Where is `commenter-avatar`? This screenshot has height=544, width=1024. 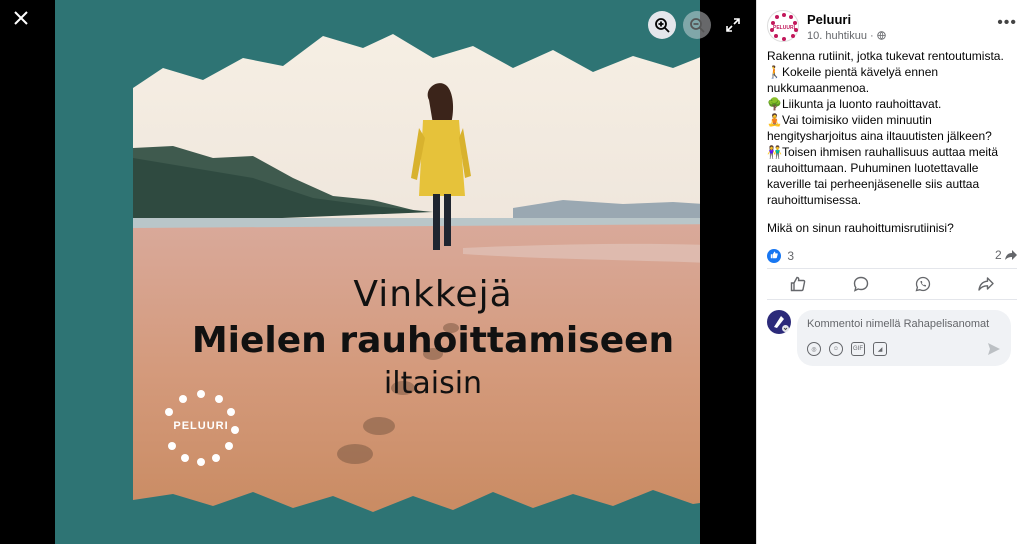 commenter-avatar is located at coordinates (779, 322).